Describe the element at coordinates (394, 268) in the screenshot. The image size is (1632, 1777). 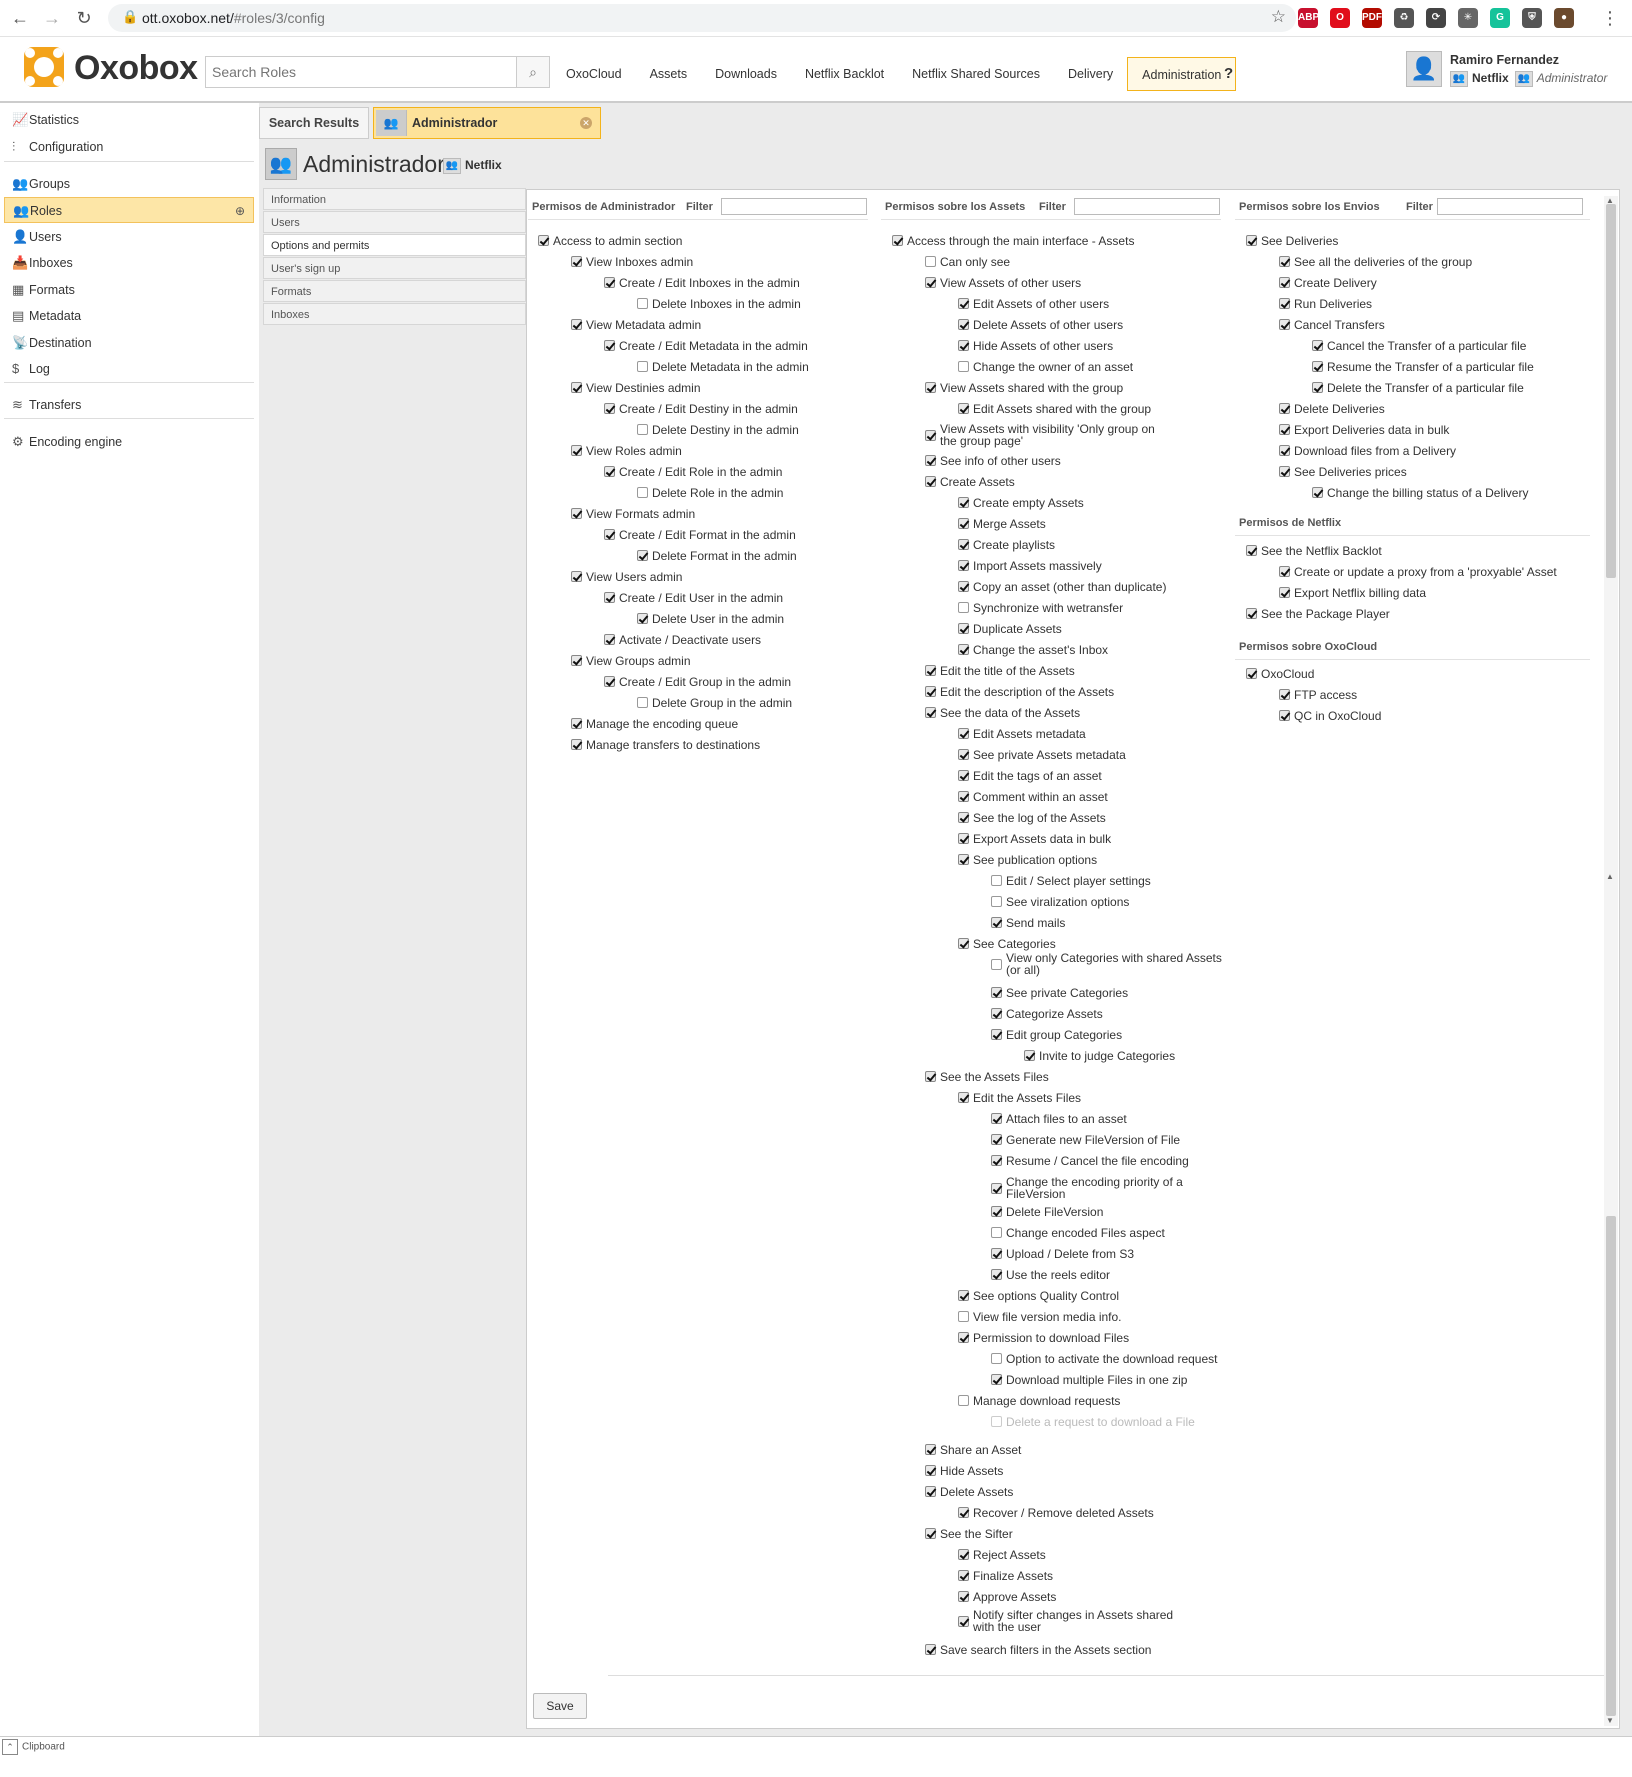
I see `section-menu-user-s-sign-up: User's sign up` at that location.